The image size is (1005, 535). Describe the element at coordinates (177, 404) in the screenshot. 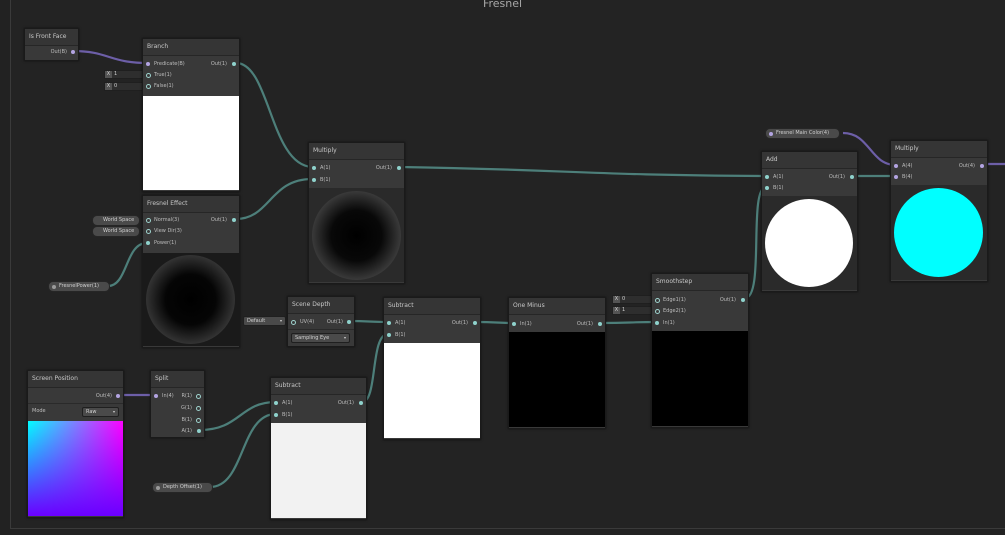

I see `split-node: Split In(4) R(1) G(1) B(1) A(1)` at that location.